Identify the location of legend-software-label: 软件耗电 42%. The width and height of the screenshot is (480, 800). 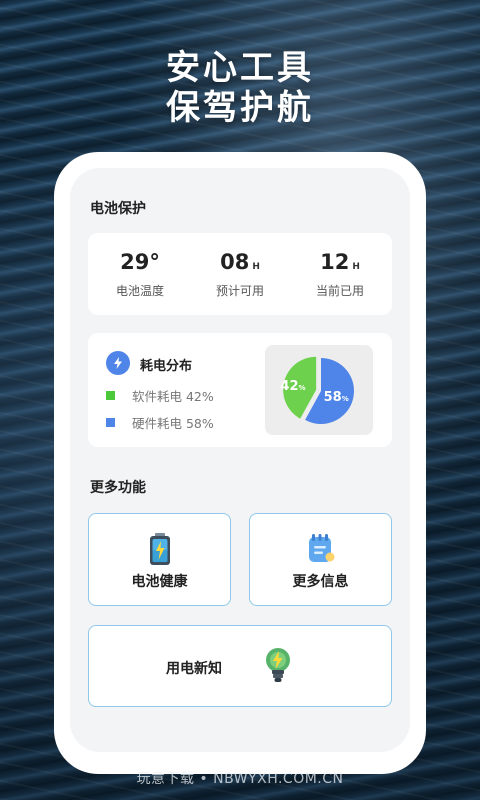
(173, 396).